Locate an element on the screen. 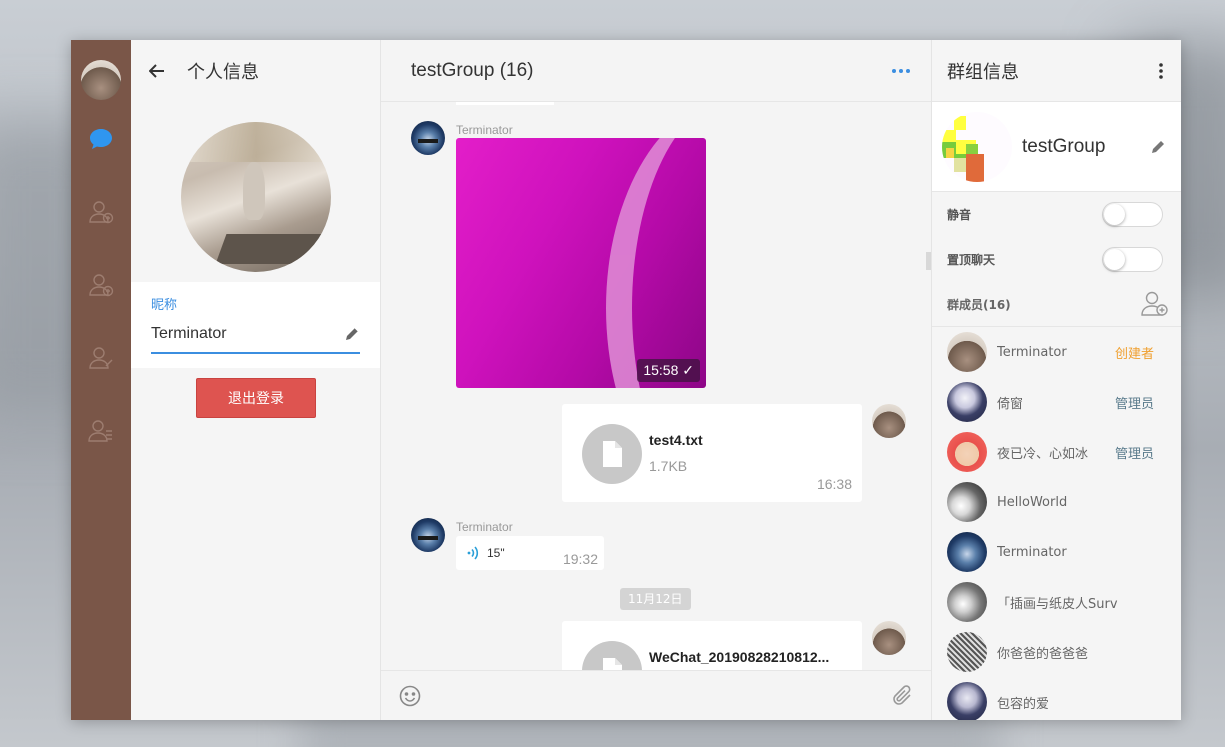  member-name: HelloWorld is located at coordinates (1032, 502).